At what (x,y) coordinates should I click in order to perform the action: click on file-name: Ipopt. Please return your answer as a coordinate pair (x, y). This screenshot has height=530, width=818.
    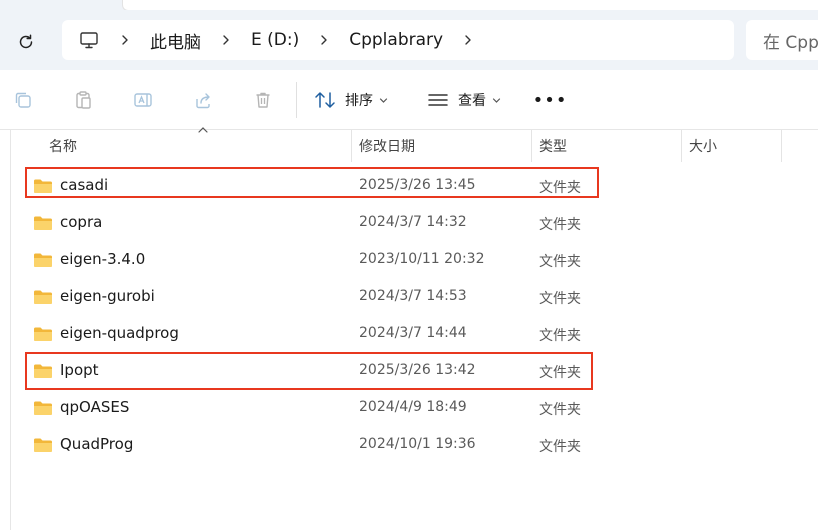
    Looking at the image, I should click on (79, 370).